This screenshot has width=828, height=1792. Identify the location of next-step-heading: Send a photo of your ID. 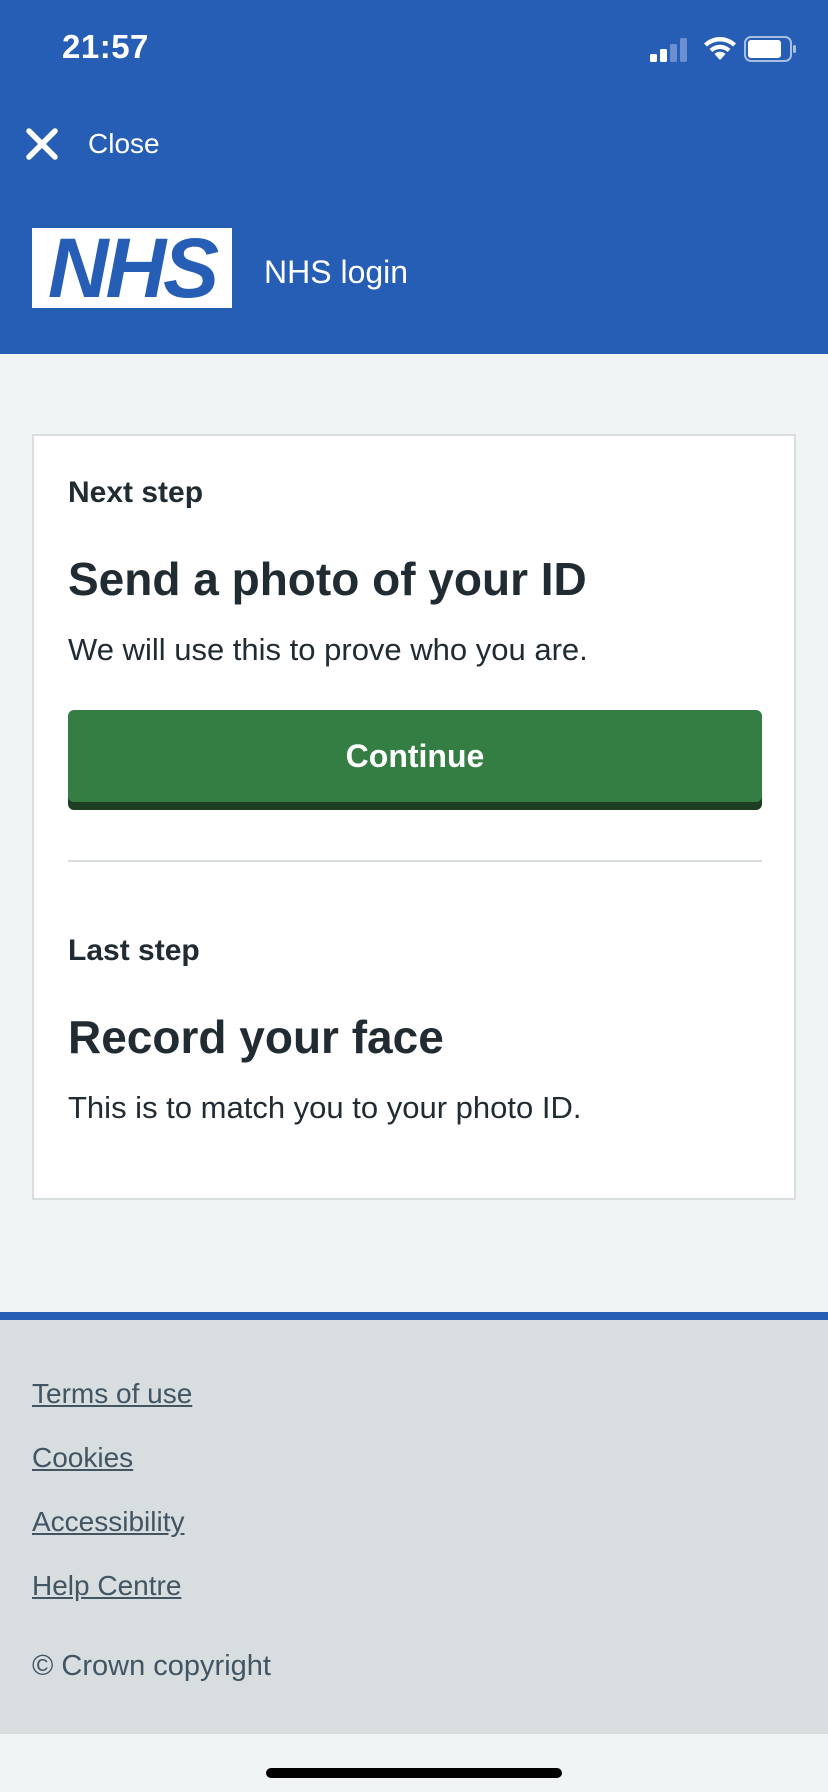
(327, 579).